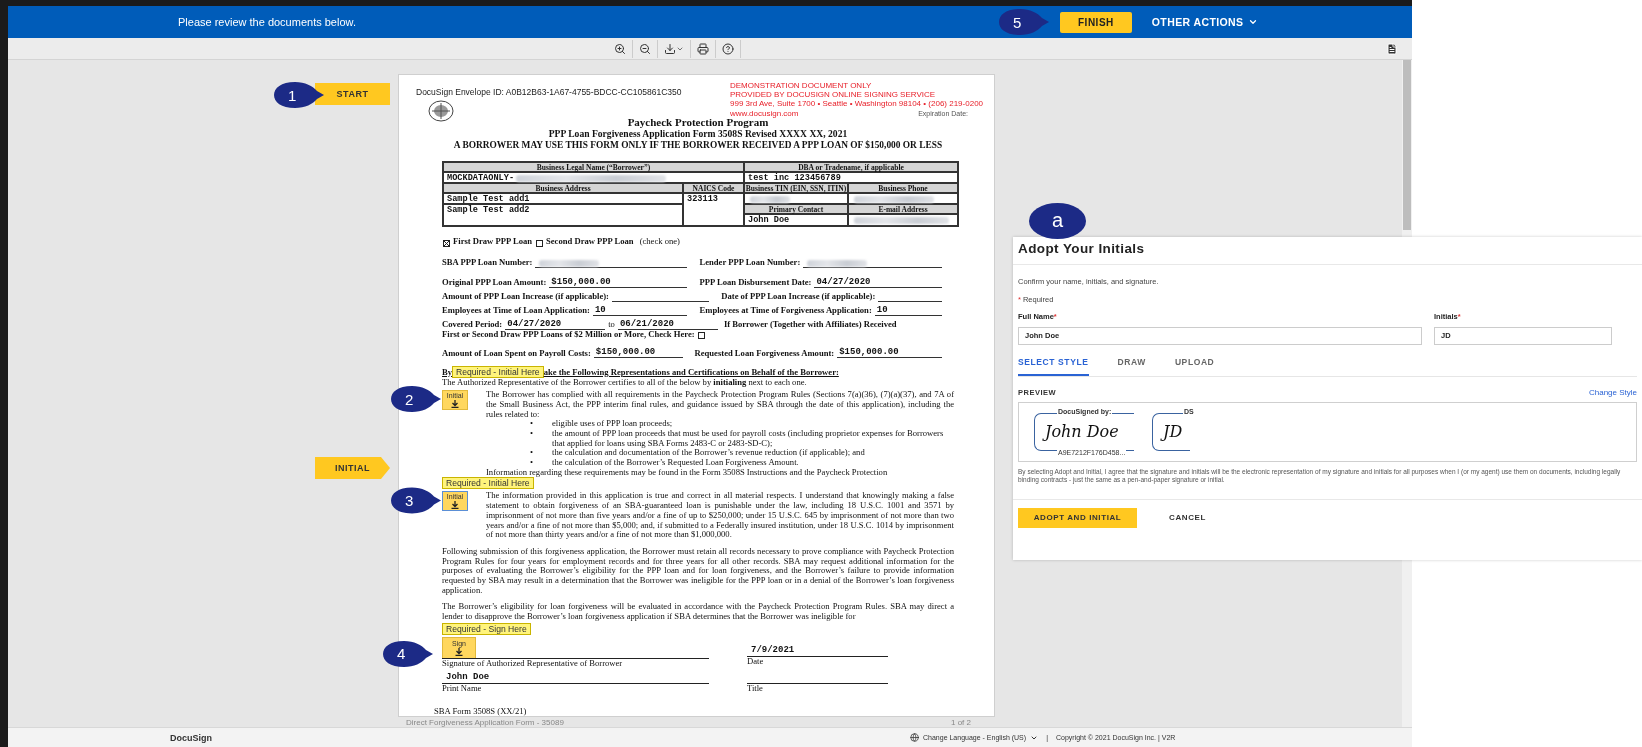  Describe the element at coordinates (516, 311) in the screenshot. I see `field-label: Employees at Time of Loan Application:` at that location.